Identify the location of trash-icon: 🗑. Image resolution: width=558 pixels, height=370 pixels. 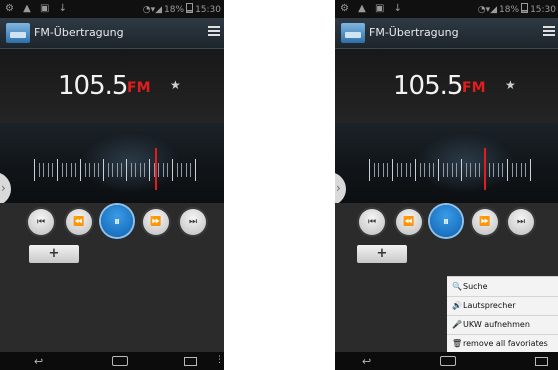
(457, 343).